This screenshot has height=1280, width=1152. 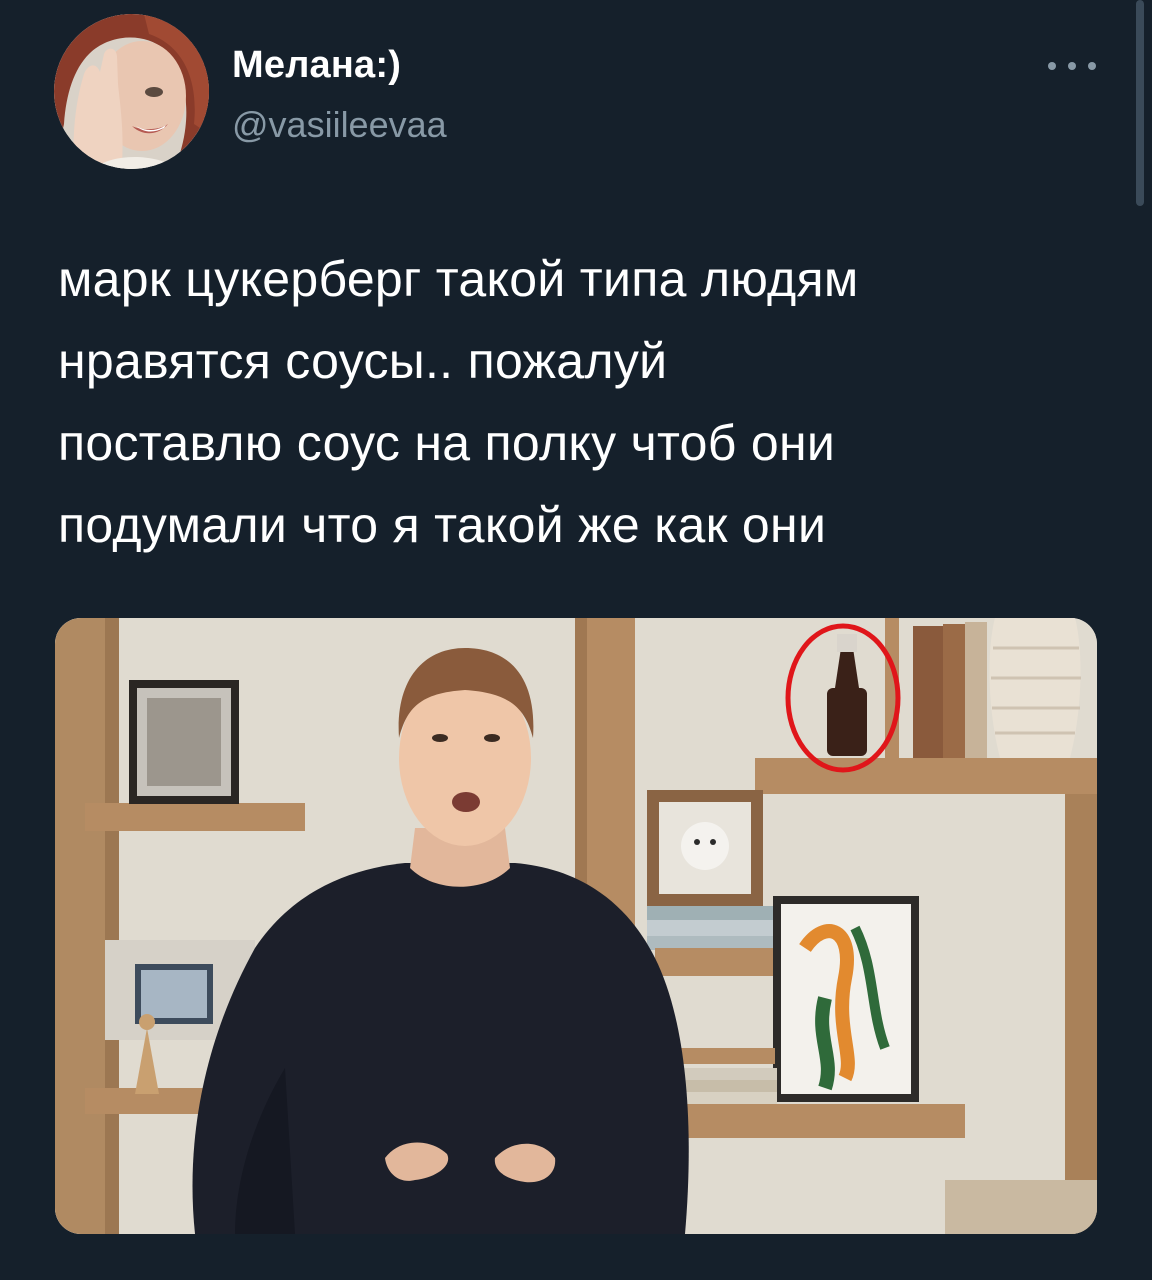 I want to click on more-horizontal-icon, so click(x=1072, y=66).